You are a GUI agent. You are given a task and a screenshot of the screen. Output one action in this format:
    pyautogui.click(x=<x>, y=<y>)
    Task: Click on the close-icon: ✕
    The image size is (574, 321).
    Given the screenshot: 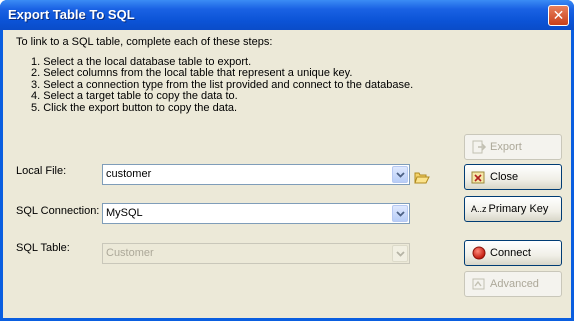 What is the action you would take?
    pyautogui.click(x=558, y=15)
    